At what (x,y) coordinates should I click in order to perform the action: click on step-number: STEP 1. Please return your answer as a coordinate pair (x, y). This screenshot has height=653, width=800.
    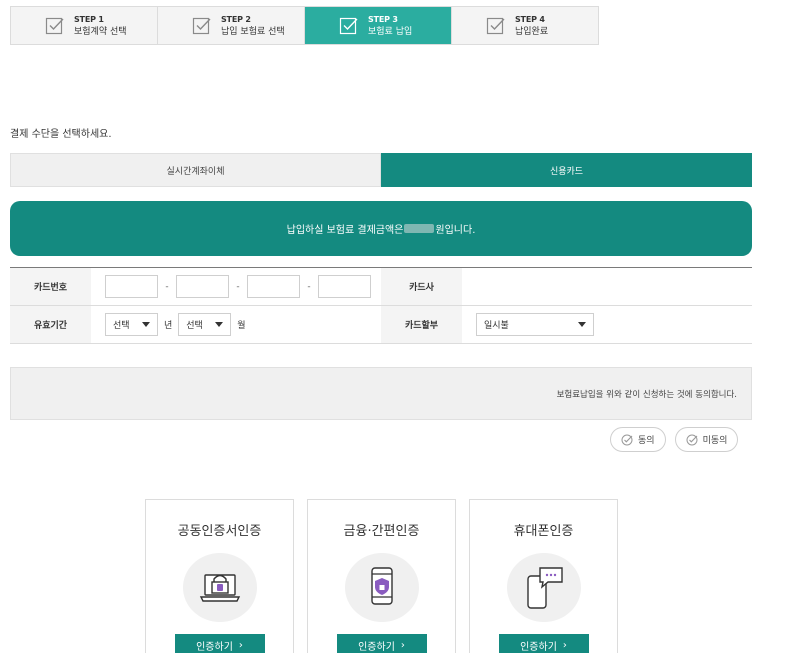
    Looking at the image, I should click on (89, 19).